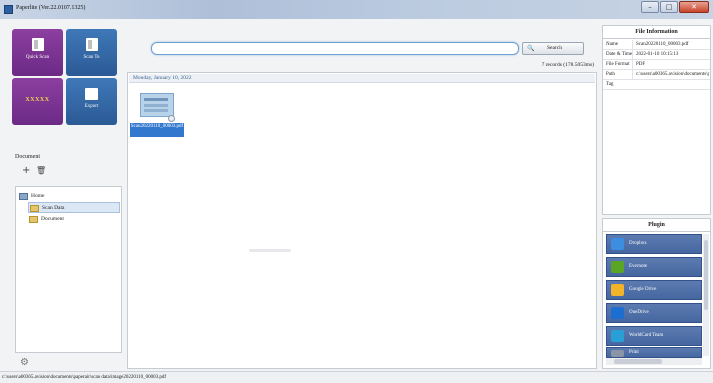  What do you see at coordinates (91, 57) in the screenshot?
I see `scan-to-label: Scan To` at bounding box center [91, 57].